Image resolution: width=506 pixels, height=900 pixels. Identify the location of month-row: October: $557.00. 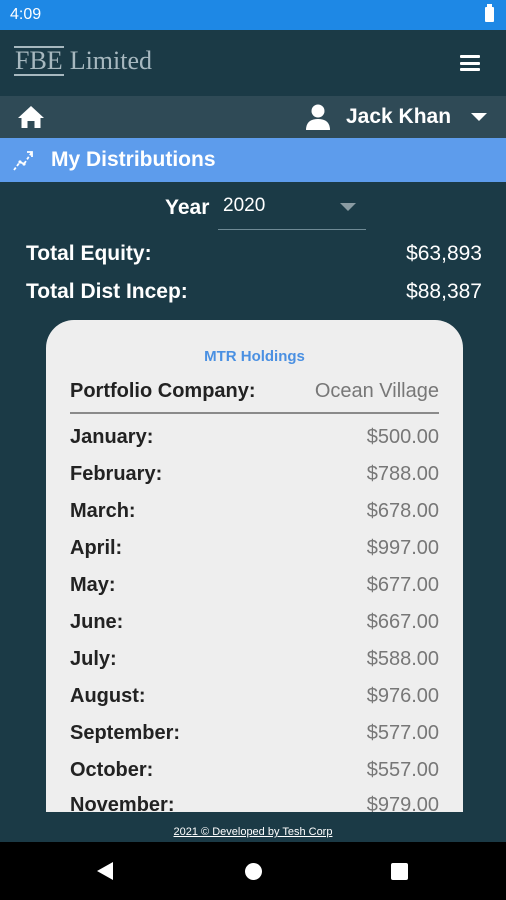
(254, 774).